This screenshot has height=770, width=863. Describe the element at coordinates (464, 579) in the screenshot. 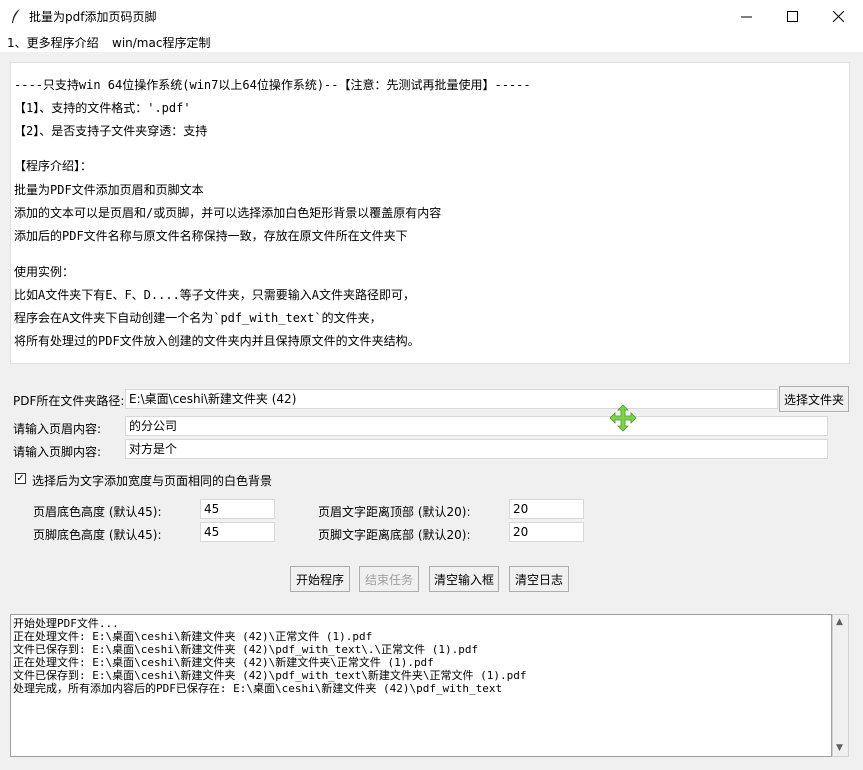

I see `clear-inputs-button: 清空输入框` at that location.